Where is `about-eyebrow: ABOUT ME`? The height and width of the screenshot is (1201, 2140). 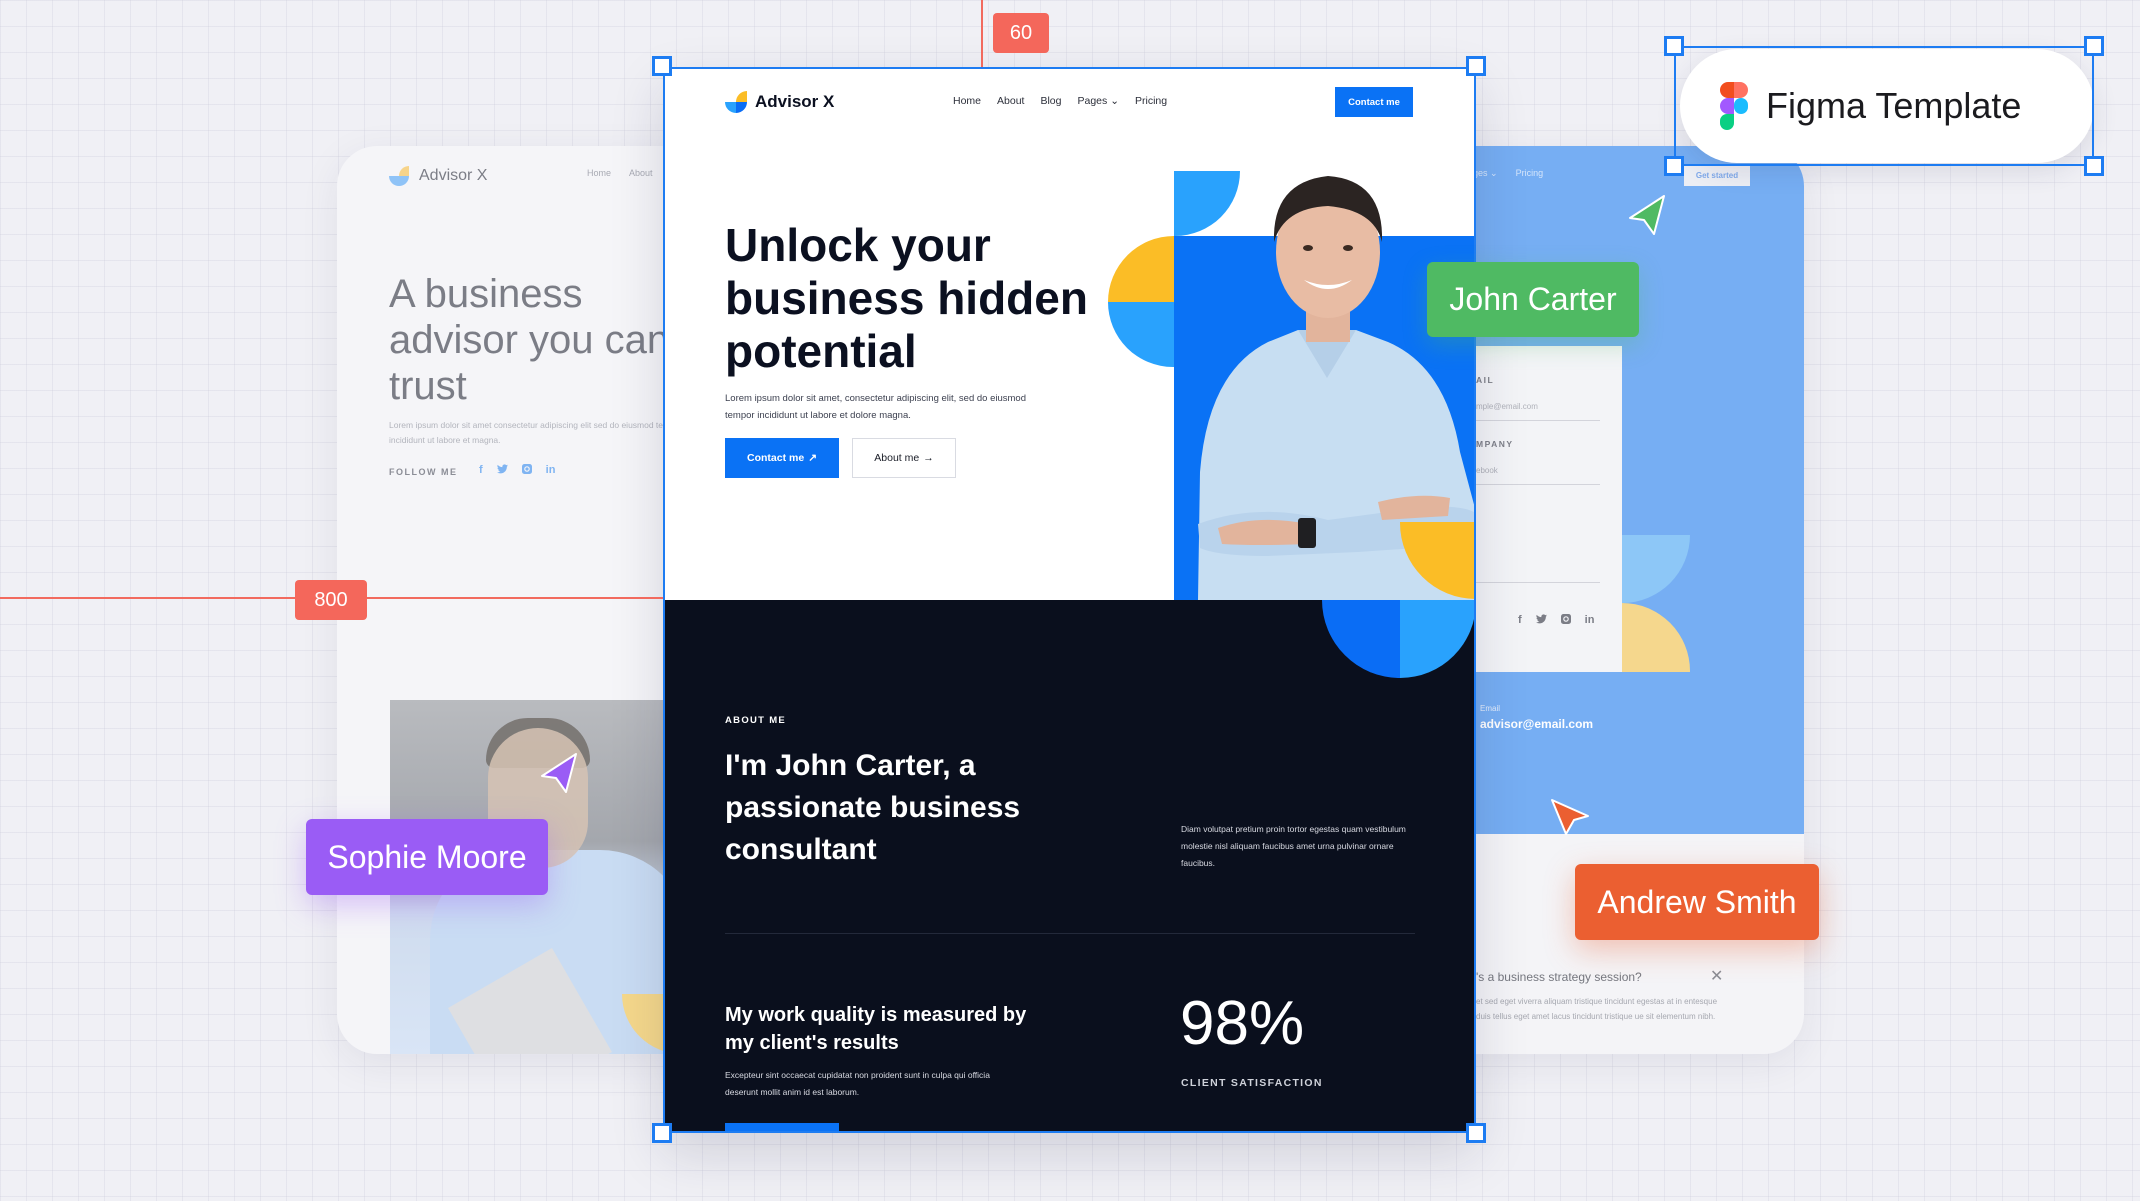
about-eyebrow: ABOUT ME is located at coordinates (756, 720).